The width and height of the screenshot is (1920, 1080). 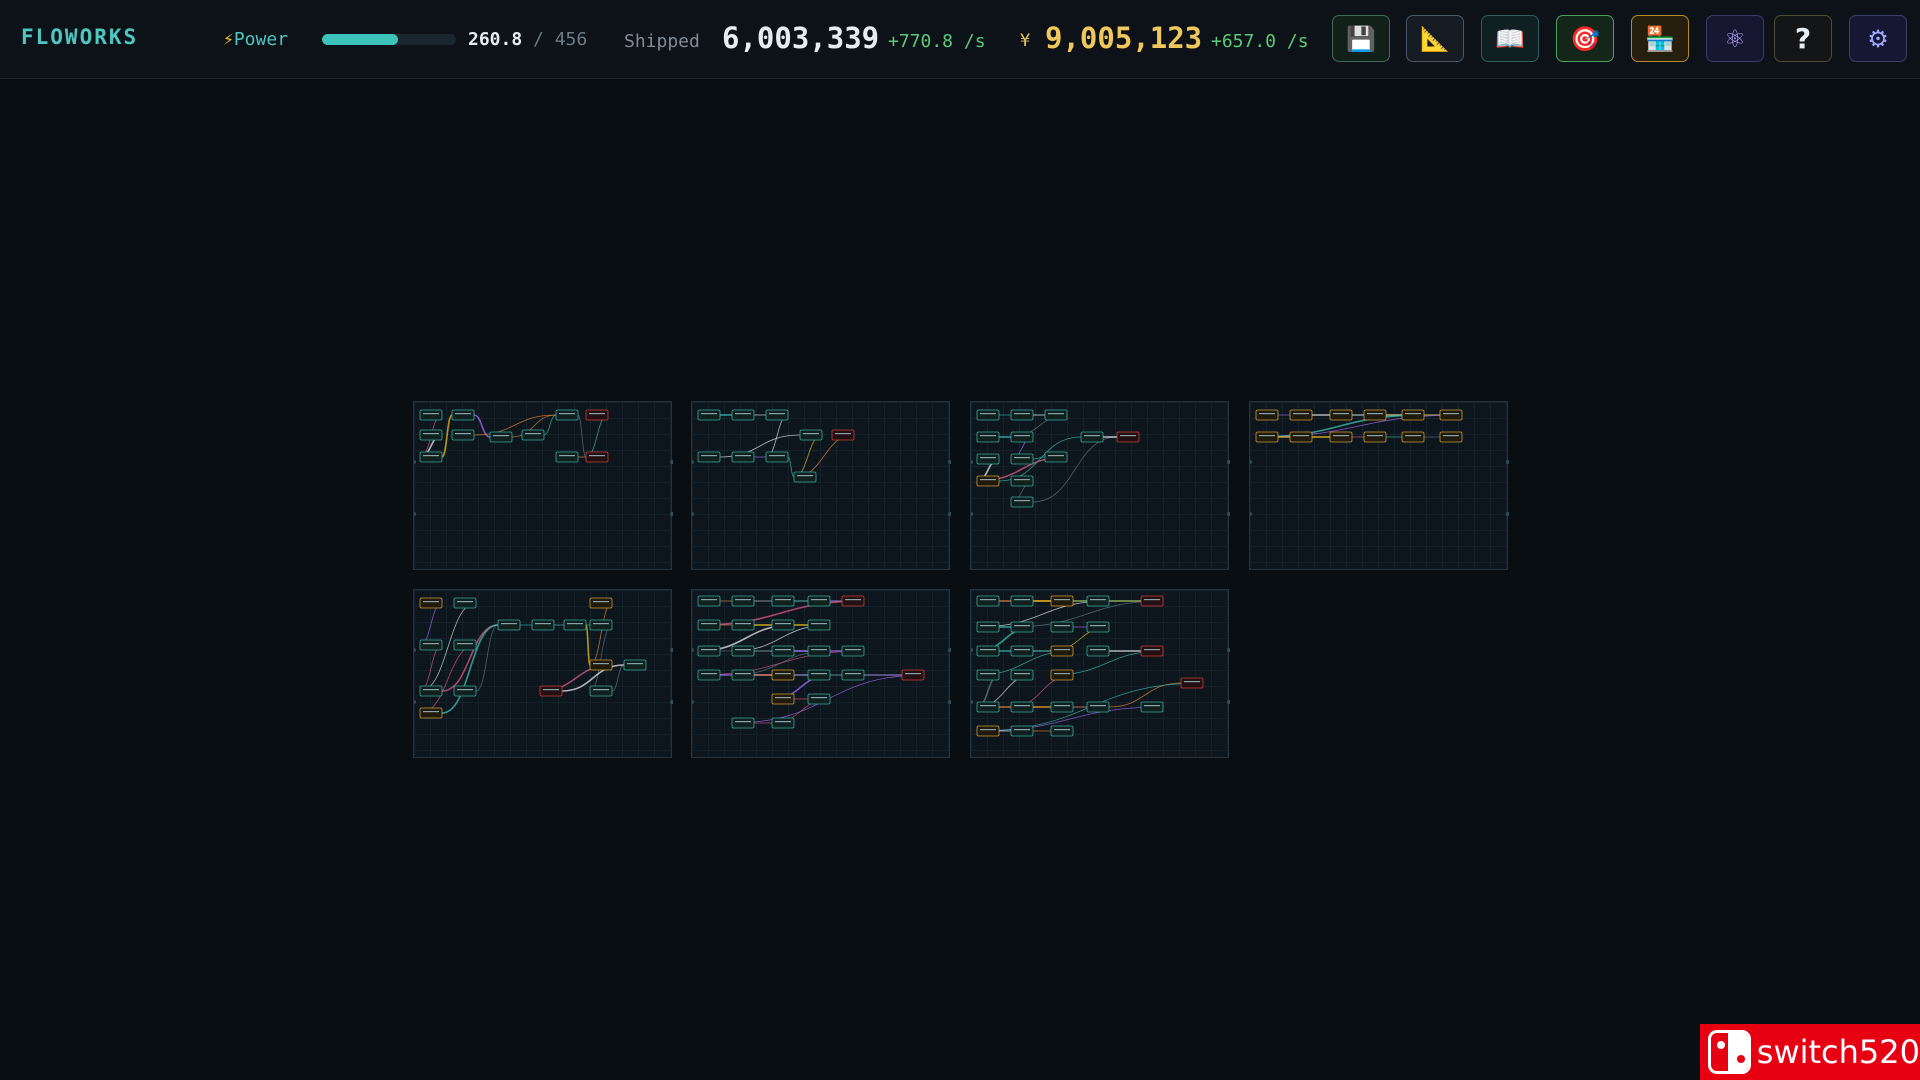 I want to click on codex-button: 📖, so click(x=1510, y=38).